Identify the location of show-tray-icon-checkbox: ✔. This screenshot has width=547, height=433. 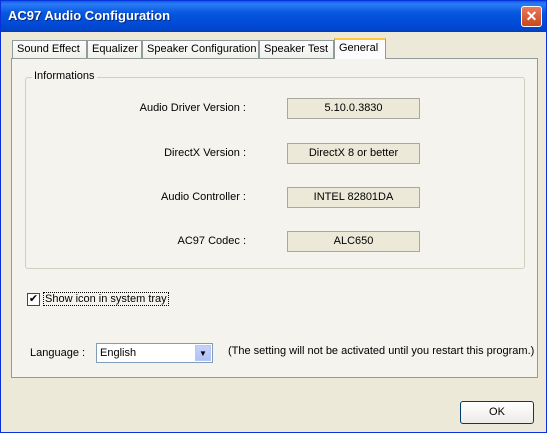
(33, 299).